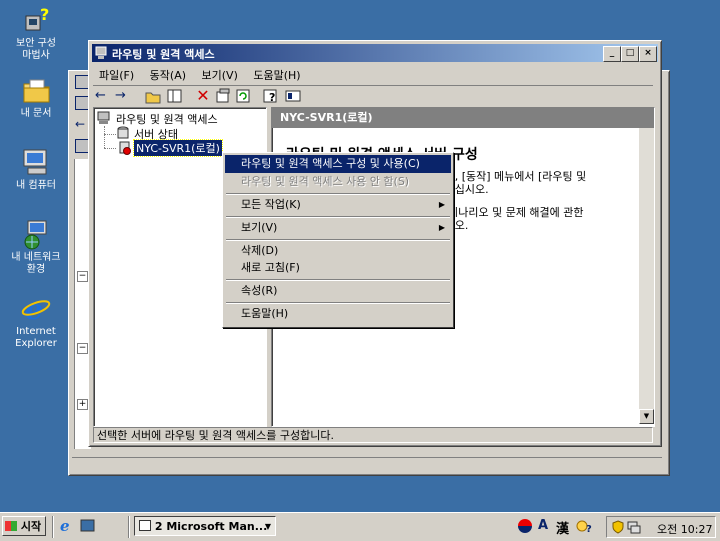 Image resolution: width=720 pixels, height=541 pixels. Describe the element at coordinates (685, 529) in the screenshot. I see `clock: 오전 10:27` at that location.